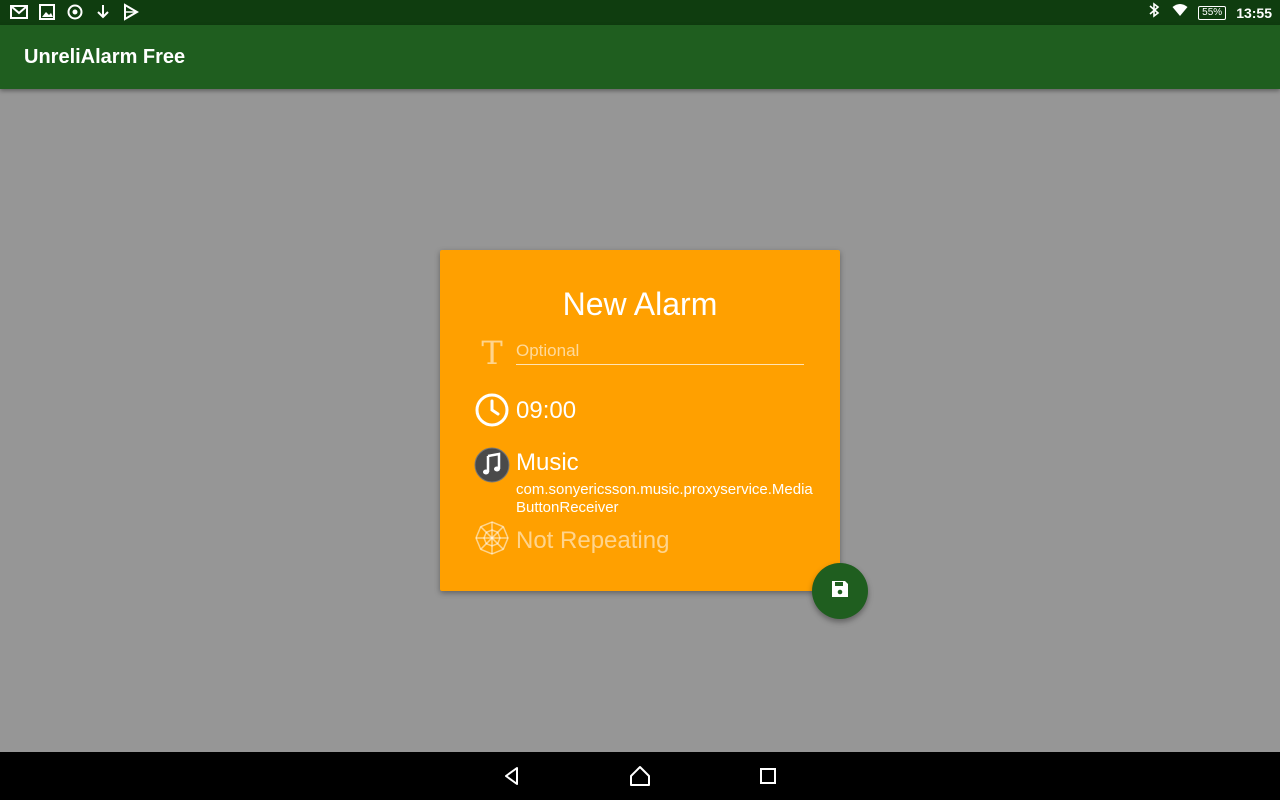 This screenshot has width=1280, height=800. I want to click on navigation-bar, so click(640, 776).